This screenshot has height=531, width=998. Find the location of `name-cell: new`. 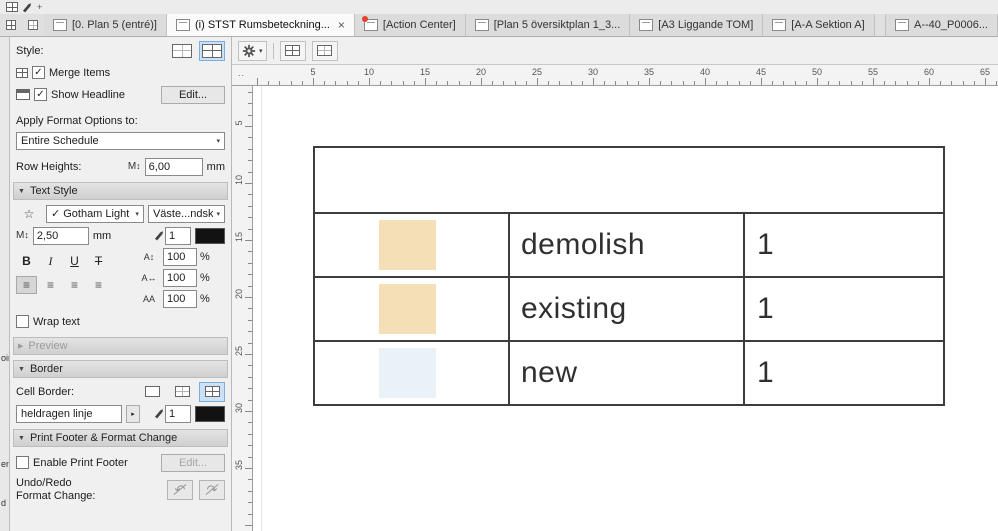

name-cell: new is located at coordinates (625, 373).